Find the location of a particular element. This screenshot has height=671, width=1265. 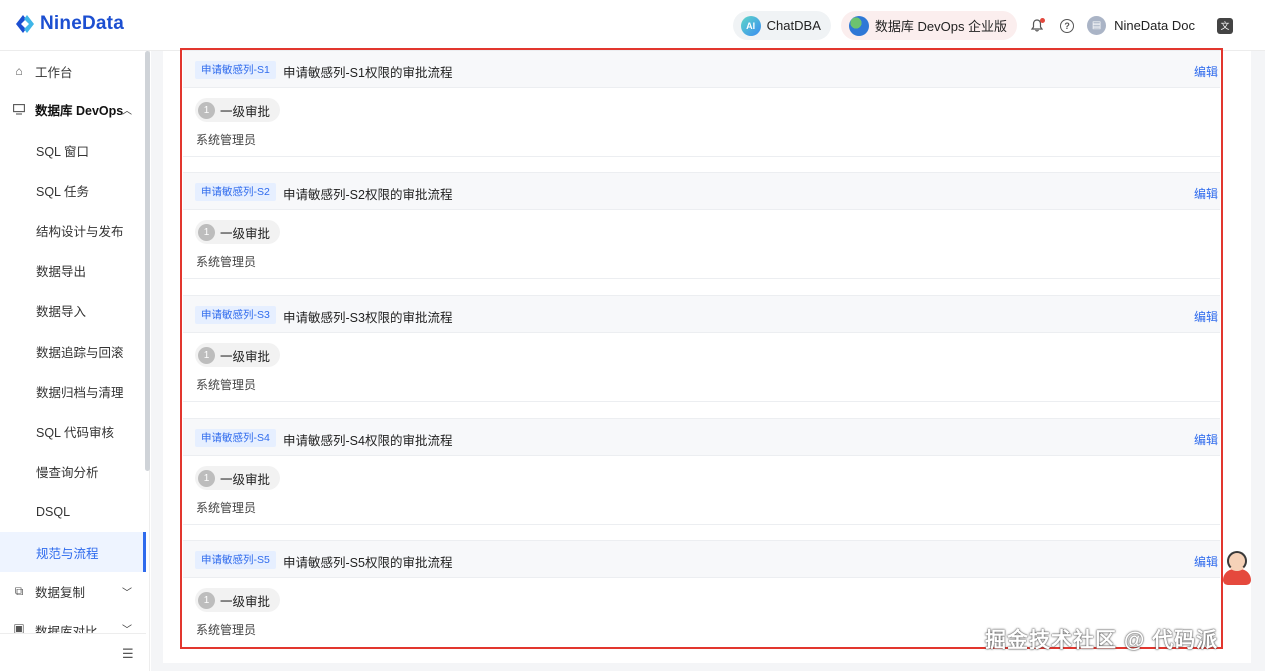

sidebar-item-label: 数据归档与清理 is located at coordinates (80, 392).